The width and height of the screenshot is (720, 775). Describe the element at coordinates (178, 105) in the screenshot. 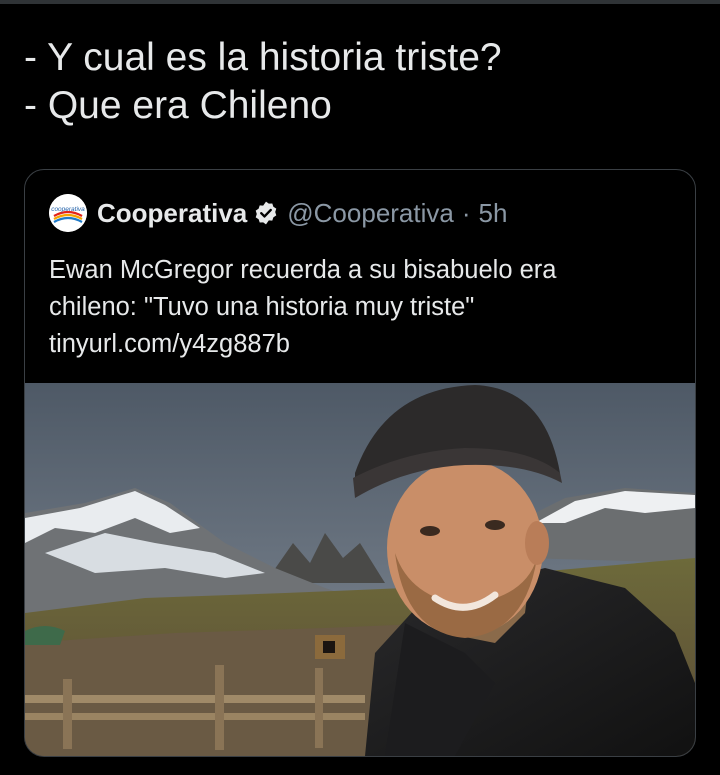

I see `tweet-text-line-2: - Que era Chileno` at that location.